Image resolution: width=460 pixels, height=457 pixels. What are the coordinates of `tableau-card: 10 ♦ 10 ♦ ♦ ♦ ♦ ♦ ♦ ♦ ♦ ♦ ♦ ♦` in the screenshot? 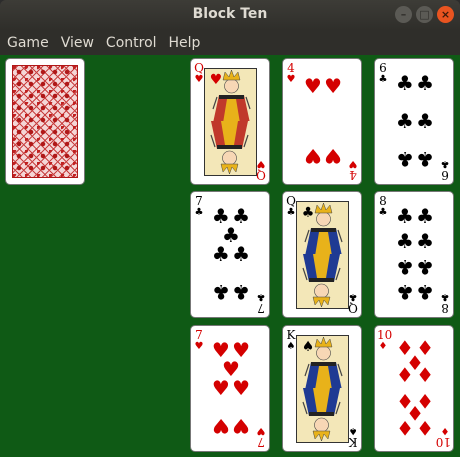 It's located at (414, 388).